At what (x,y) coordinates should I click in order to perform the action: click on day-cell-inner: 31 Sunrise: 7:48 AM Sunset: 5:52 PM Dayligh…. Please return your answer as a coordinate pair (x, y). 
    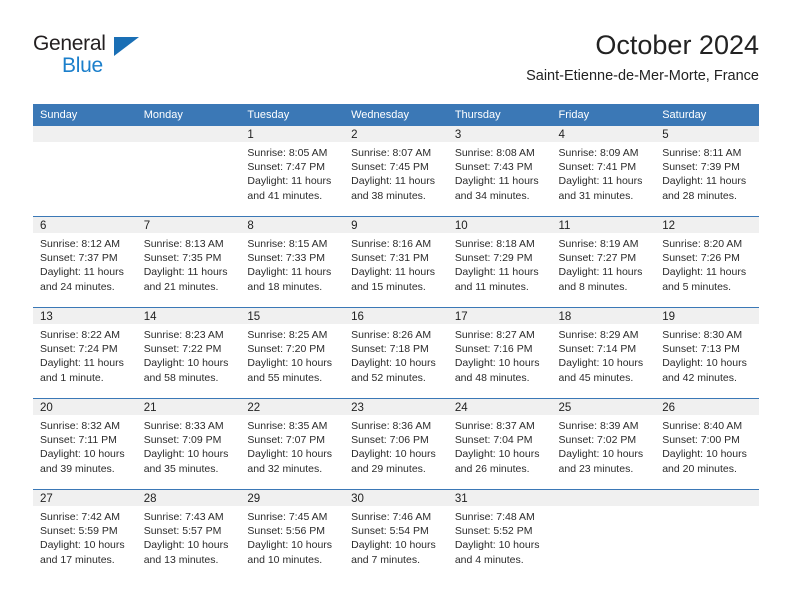
    Looking at the image, I should click on (499, 535).